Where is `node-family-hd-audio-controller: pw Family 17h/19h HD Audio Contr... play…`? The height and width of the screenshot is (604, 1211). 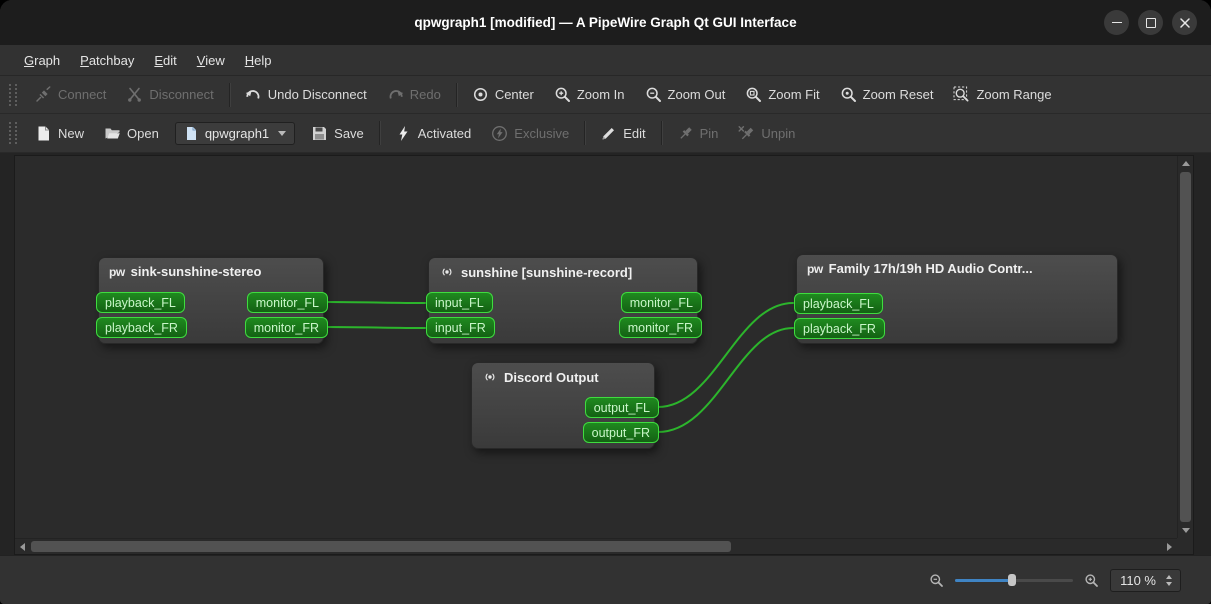 node-family-hd-audio-controller: pw Family 17h/19h HD Audio Contr... play… is located at coordinates (956, 299).